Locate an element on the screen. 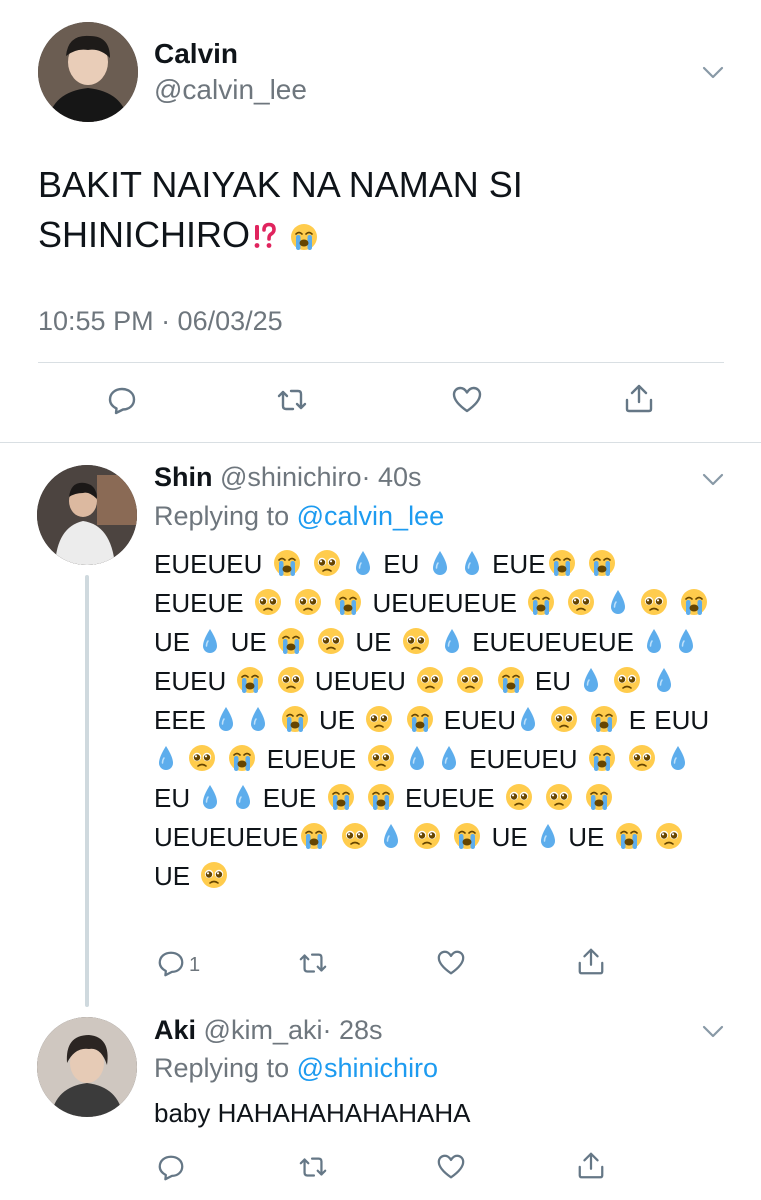 This screenshot has height=1200, width=761. reply-time: · 40s is located at coordinates (391, 477).